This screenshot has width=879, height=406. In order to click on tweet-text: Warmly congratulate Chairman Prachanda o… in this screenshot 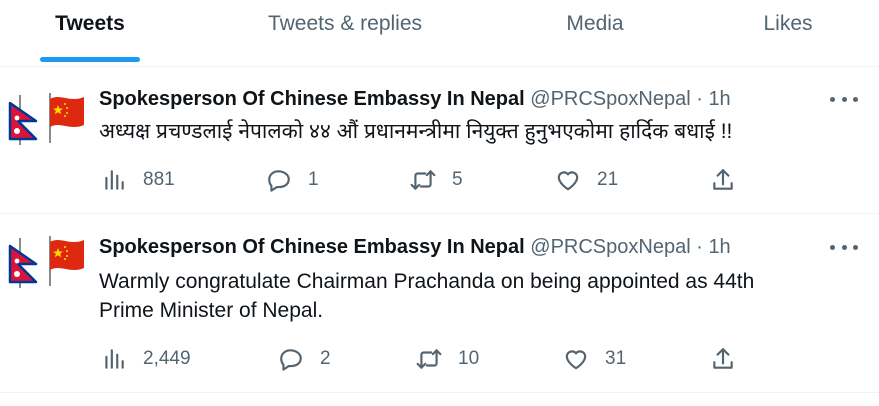, I will do `click(479, 296)`.